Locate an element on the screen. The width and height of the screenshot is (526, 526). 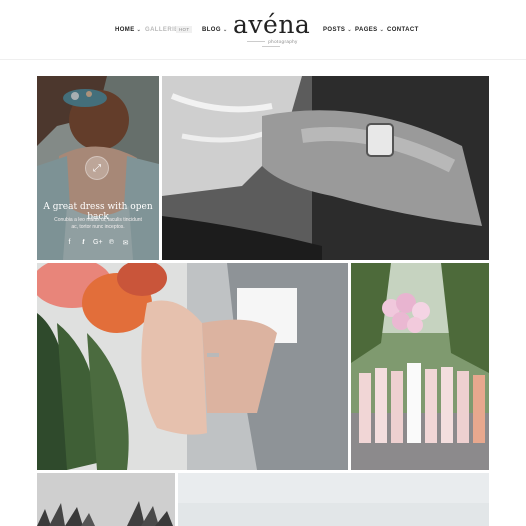
photo-bridesmaids-balloons is located at coordinates (420, 366).